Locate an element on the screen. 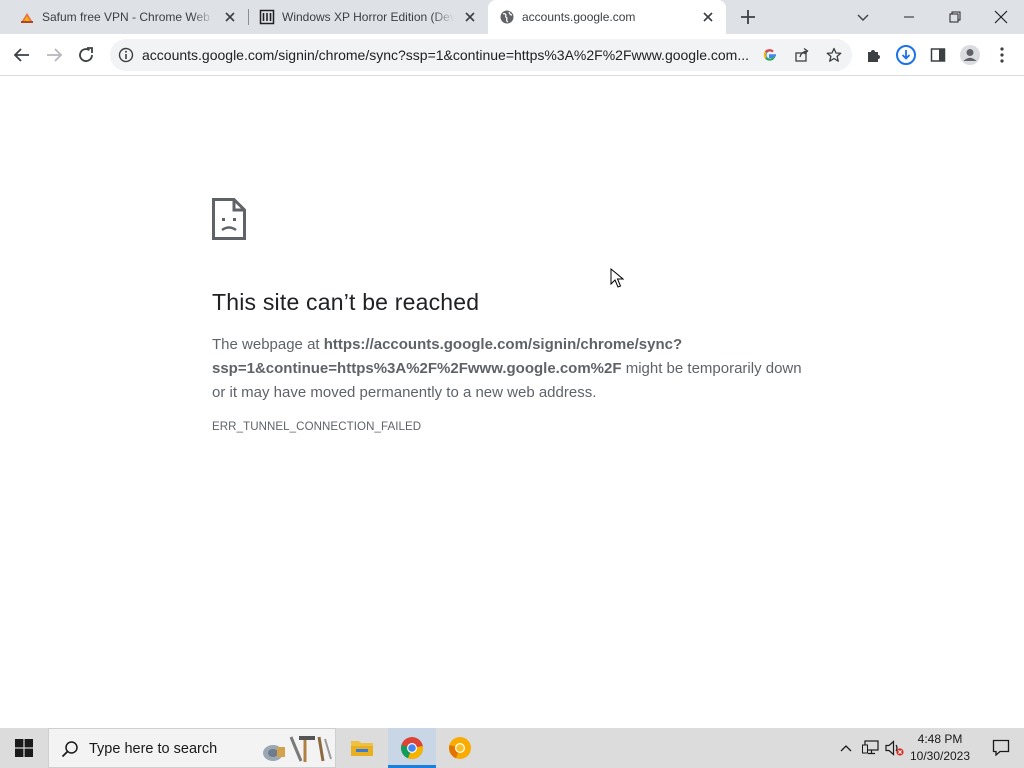 This screenshot has width=1024, height=768. avatar-icon is located at coordinates (970, 55).